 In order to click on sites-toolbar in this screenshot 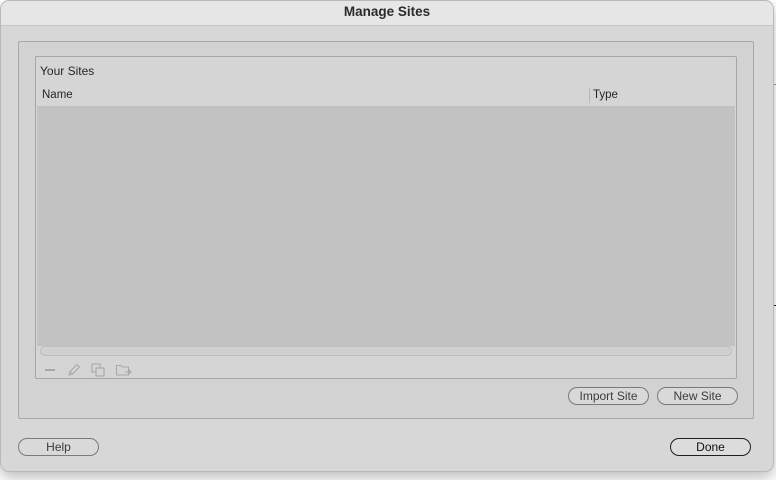, I will do `click(100, 370)`.